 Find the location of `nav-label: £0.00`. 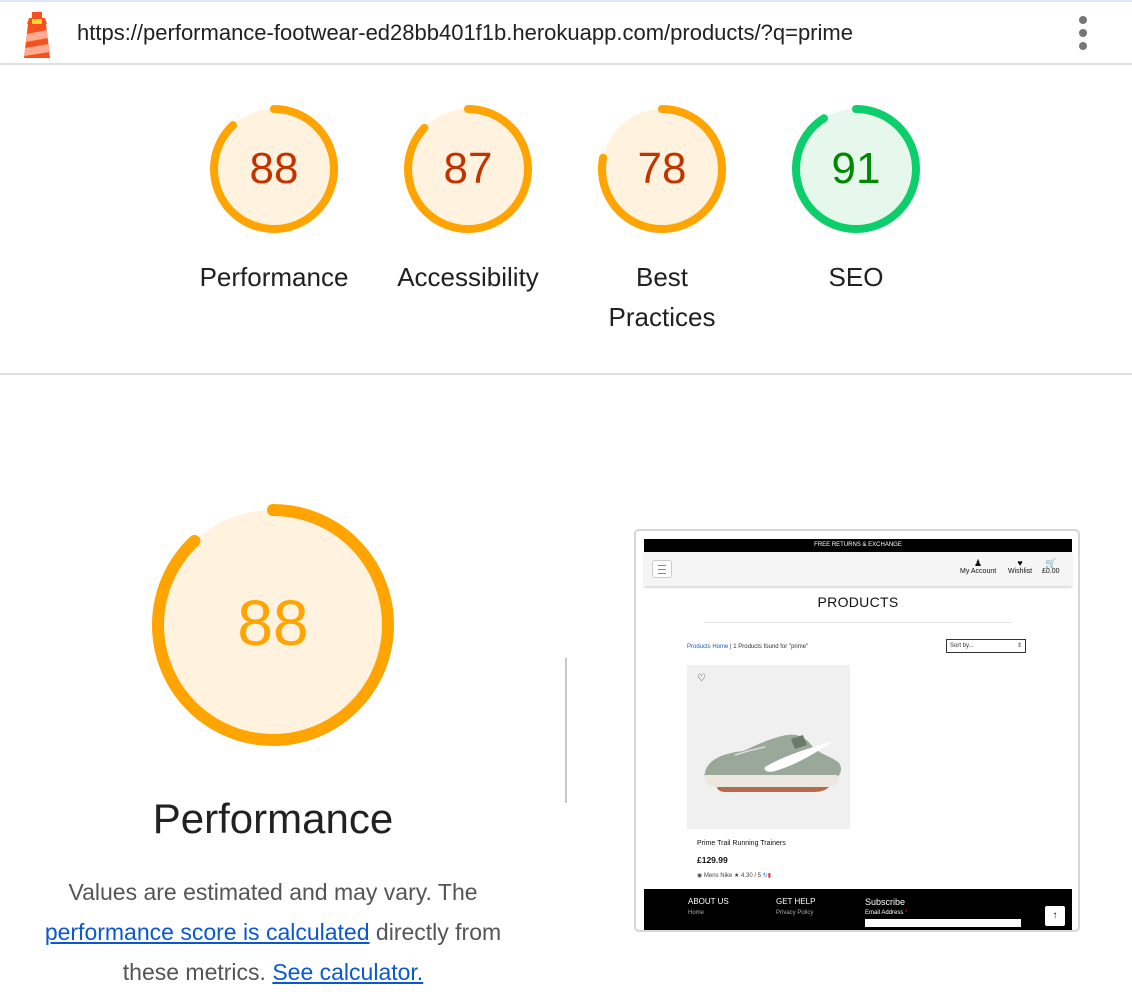

nav-label: £0.00 is located at coordinates (1051, 571).